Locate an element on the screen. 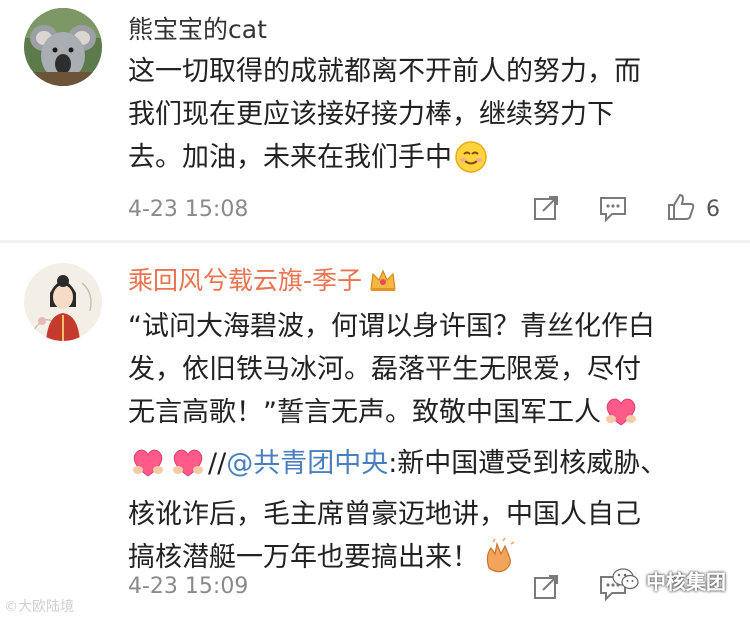  wechat-icon is located at coordinates (626, 581).